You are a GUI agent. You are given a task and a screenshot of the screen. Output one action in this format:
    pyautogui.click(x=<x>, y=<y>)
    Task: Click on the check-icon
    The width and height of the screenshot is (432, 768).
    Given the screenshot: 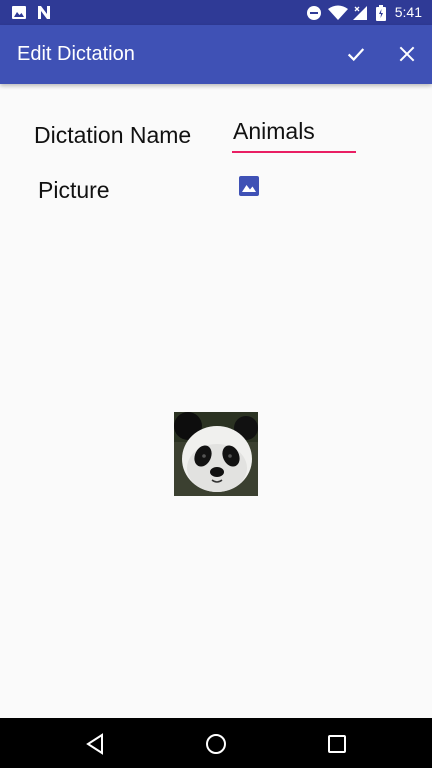 What is the action you would take?
    pyautogui.click(x=356, y=55)
    